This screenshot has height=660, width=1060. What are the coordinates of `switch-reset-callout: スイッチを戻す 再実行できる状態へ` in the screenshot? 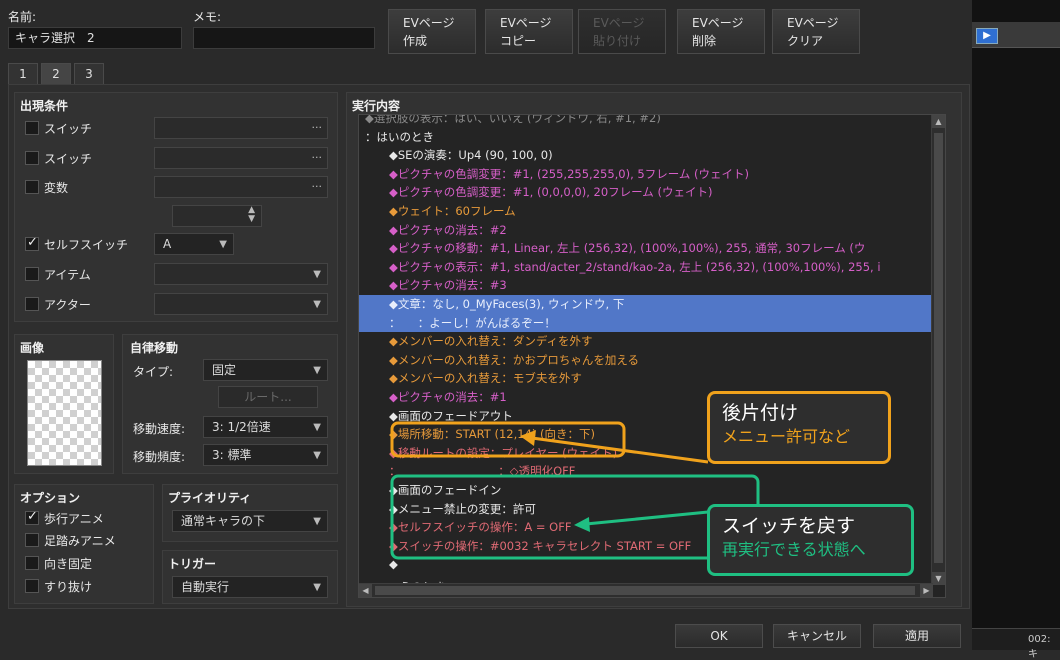 It's located at (810, 540).